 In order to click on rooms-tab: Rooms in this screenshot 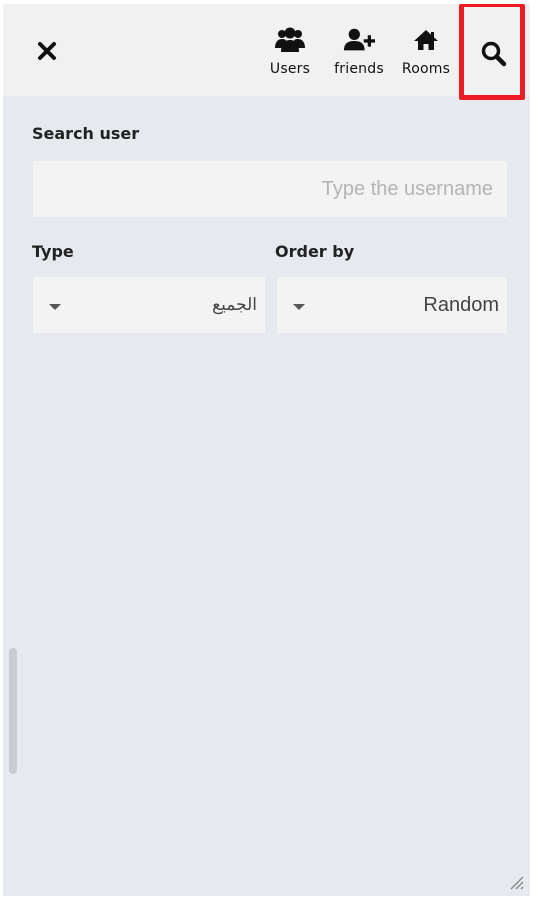, I will do `click(426, 51)`.